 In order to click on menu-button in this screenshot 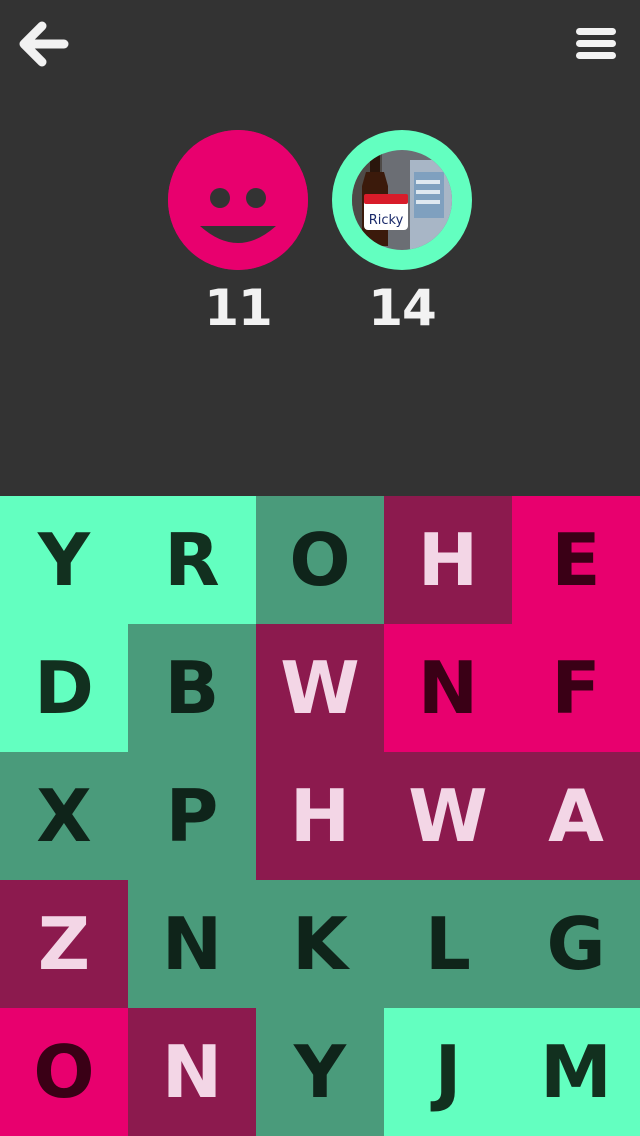, I will do `click(596, 44)`.